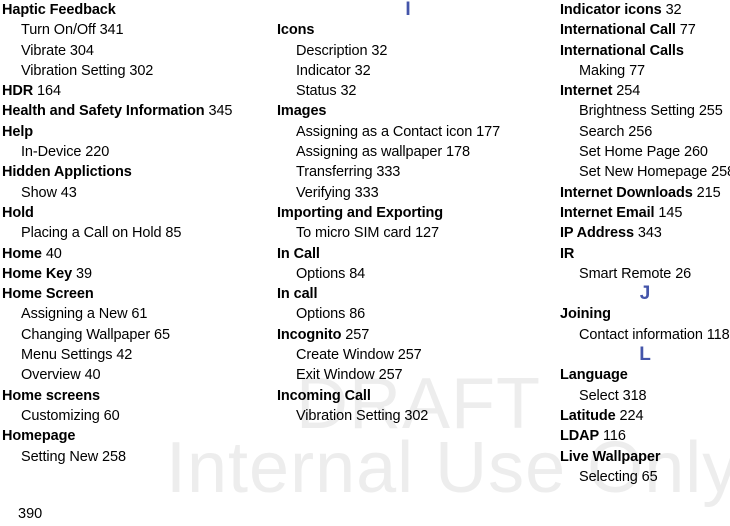 Image resolution: width=730 pixels, height=526 pixels. What do you see at coordinates (408, 274) in the screenshot?
I see `index-entry-sub: Options 84` at bounding box center [408, 274].